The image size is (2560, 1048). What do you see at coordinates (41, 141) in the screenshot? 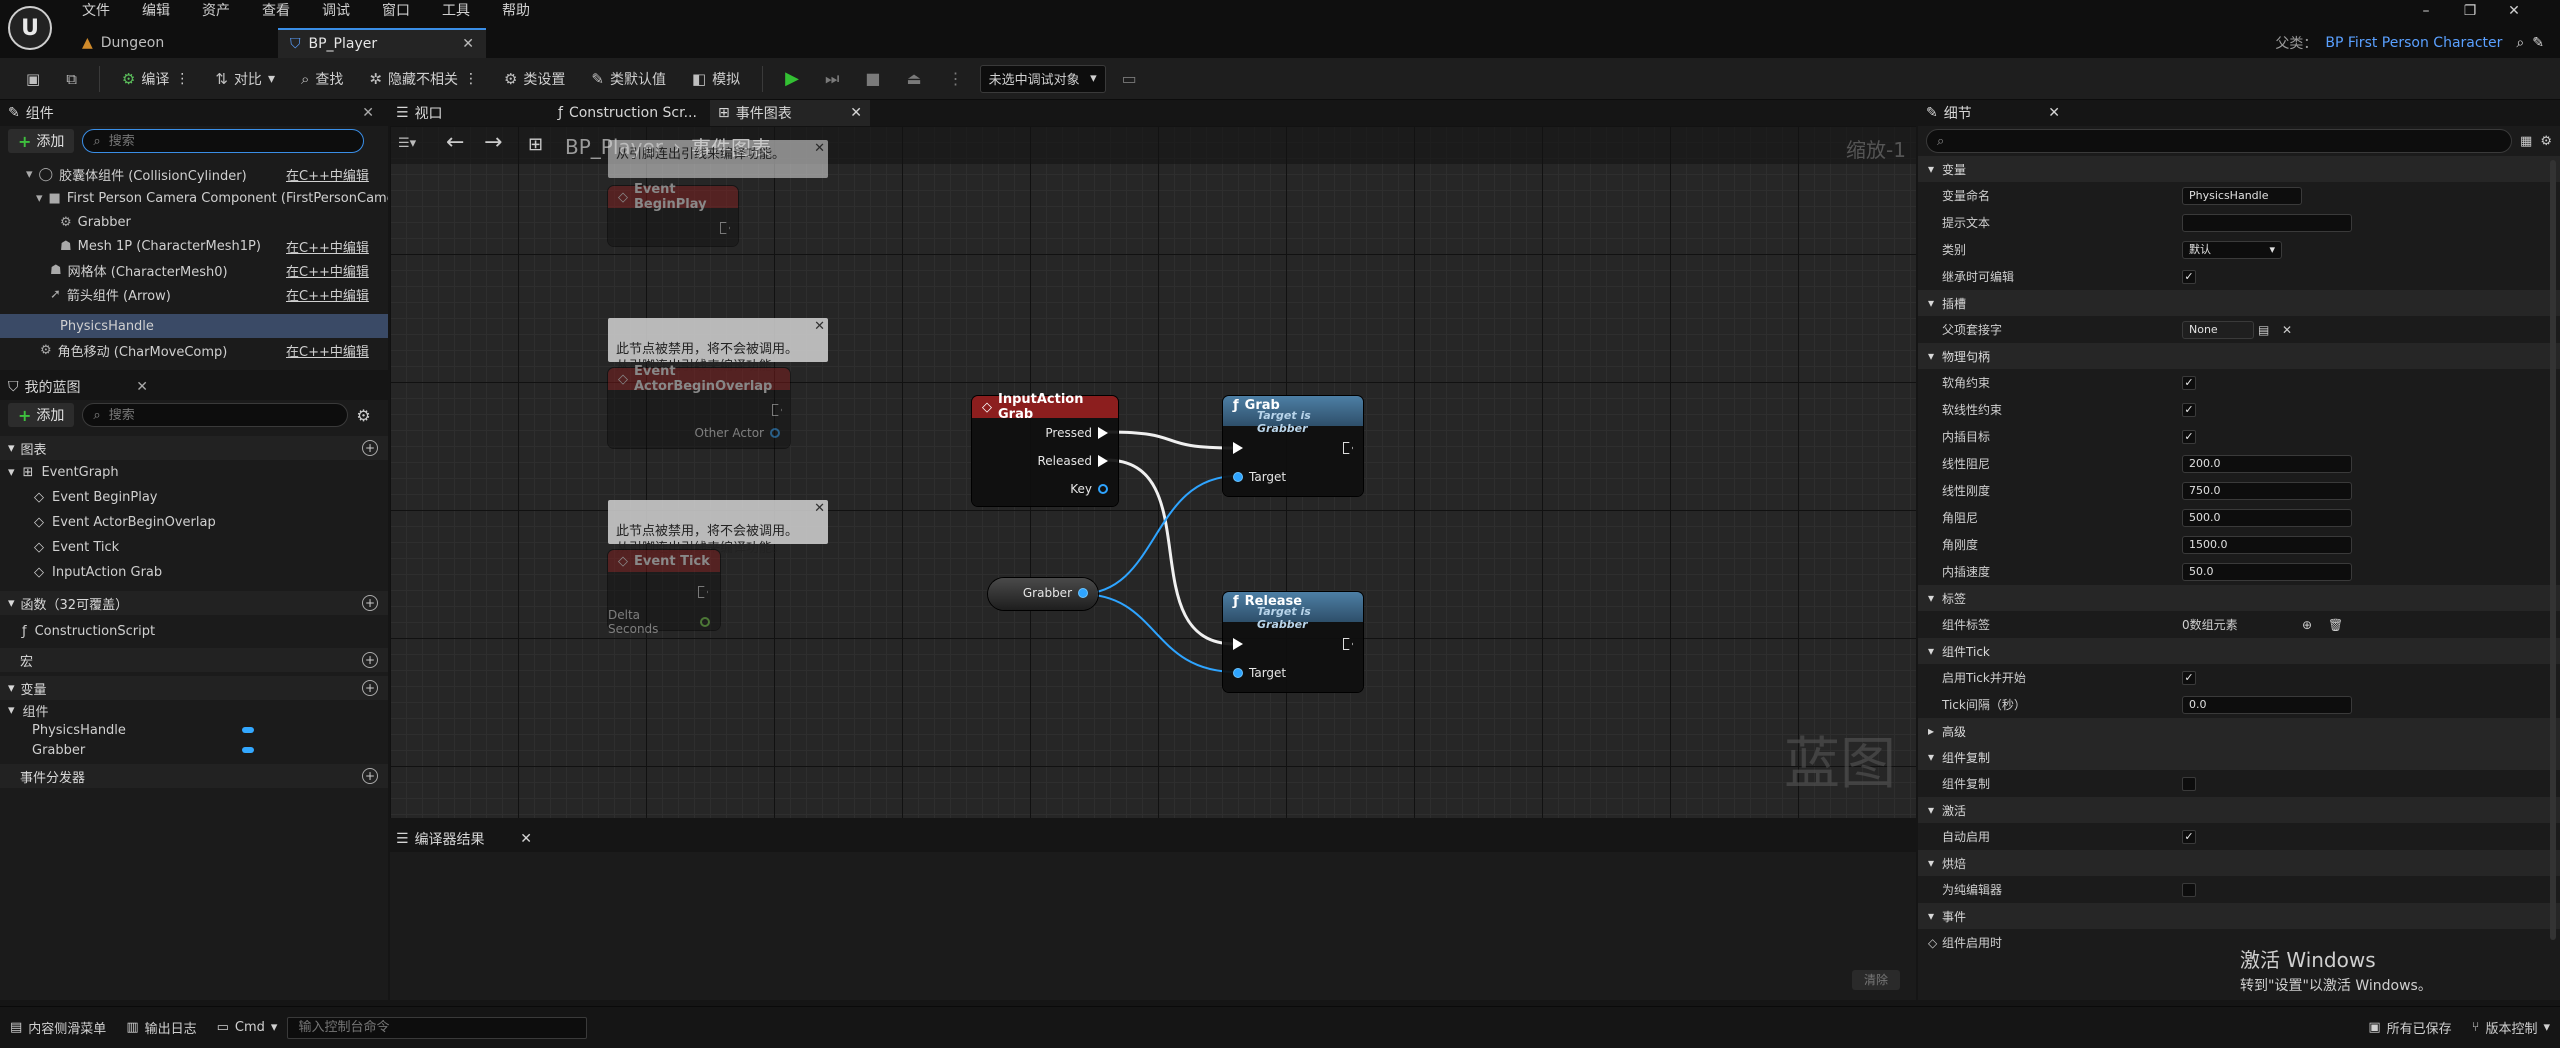
I see `add-component-button: + 添加` at bounding box center [41, 141].